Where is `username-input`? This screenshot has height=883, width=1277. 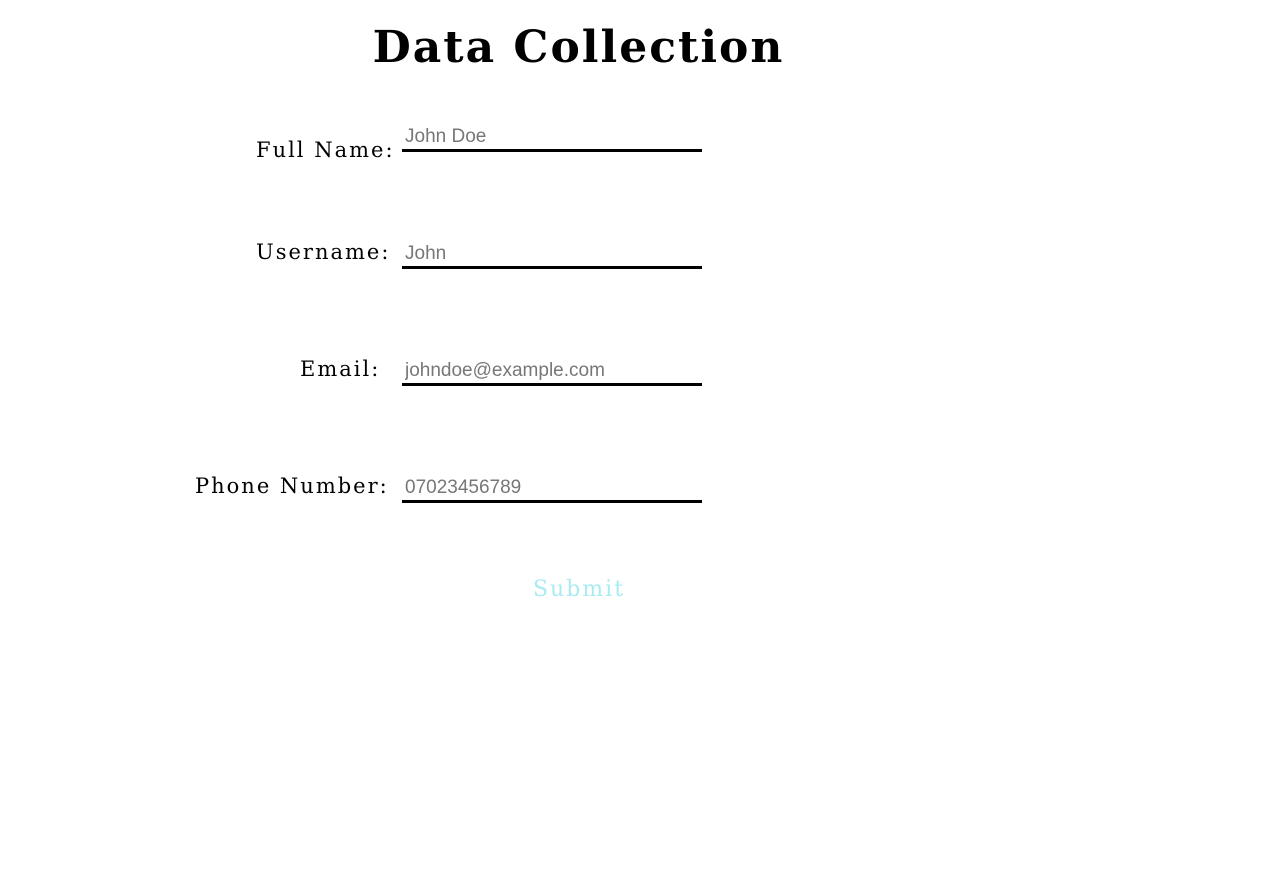 username-input is located at coordinates (552, 255).